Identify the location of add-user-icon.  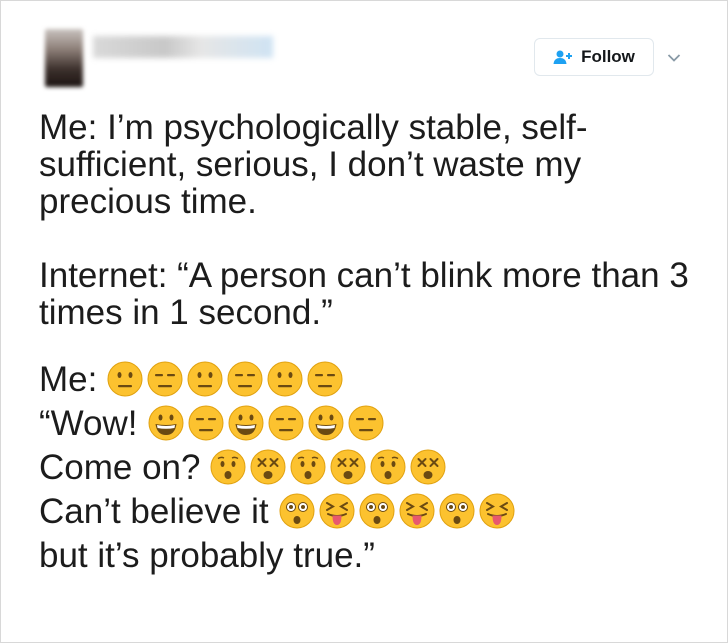
(563, 57).